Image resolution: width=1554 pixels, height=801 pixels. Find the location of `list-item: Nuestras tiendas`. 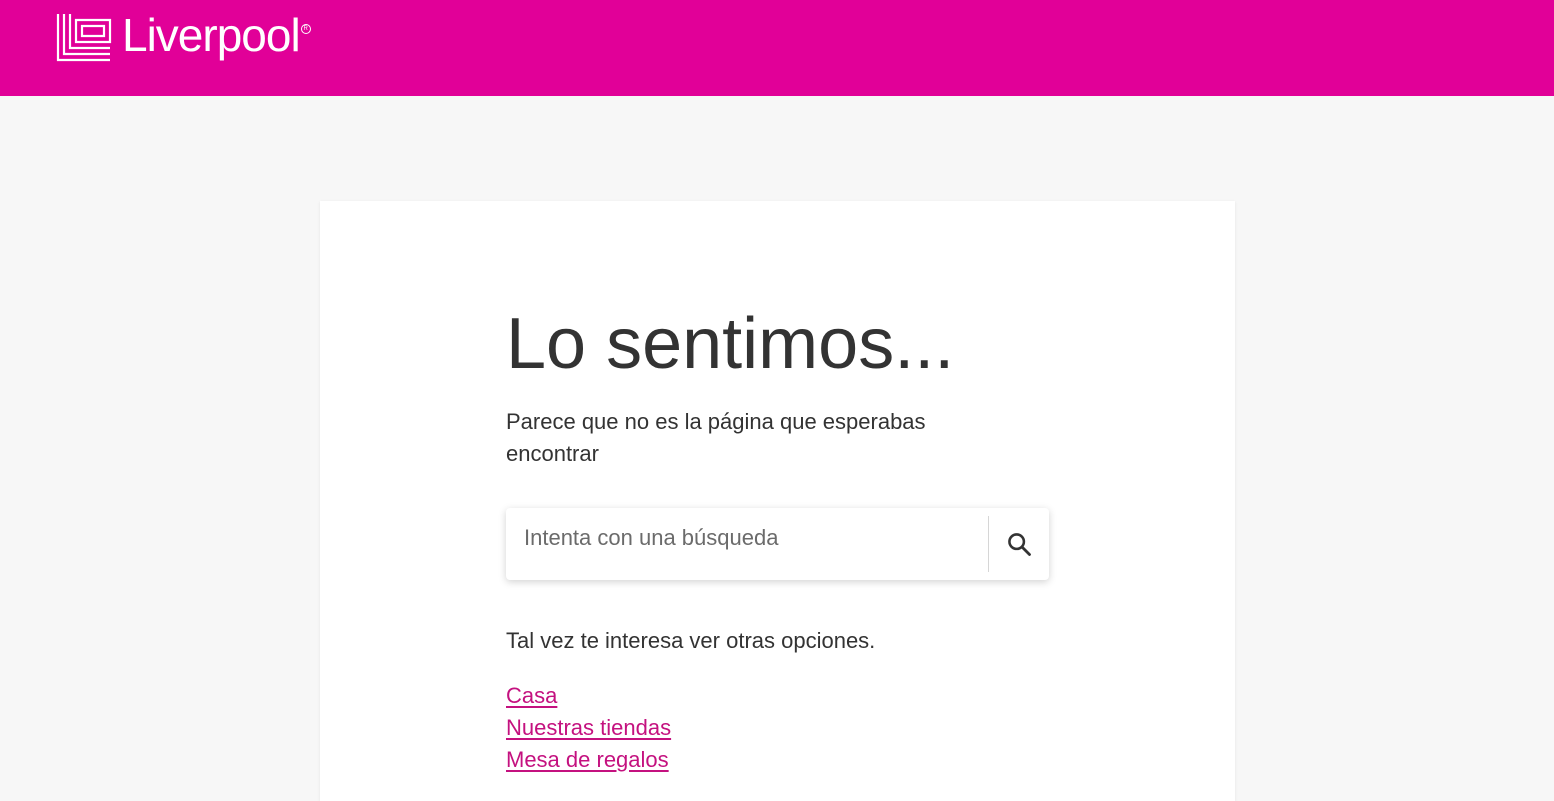

list-item: Nuestras tiendas is located at coordinates (588, 728).